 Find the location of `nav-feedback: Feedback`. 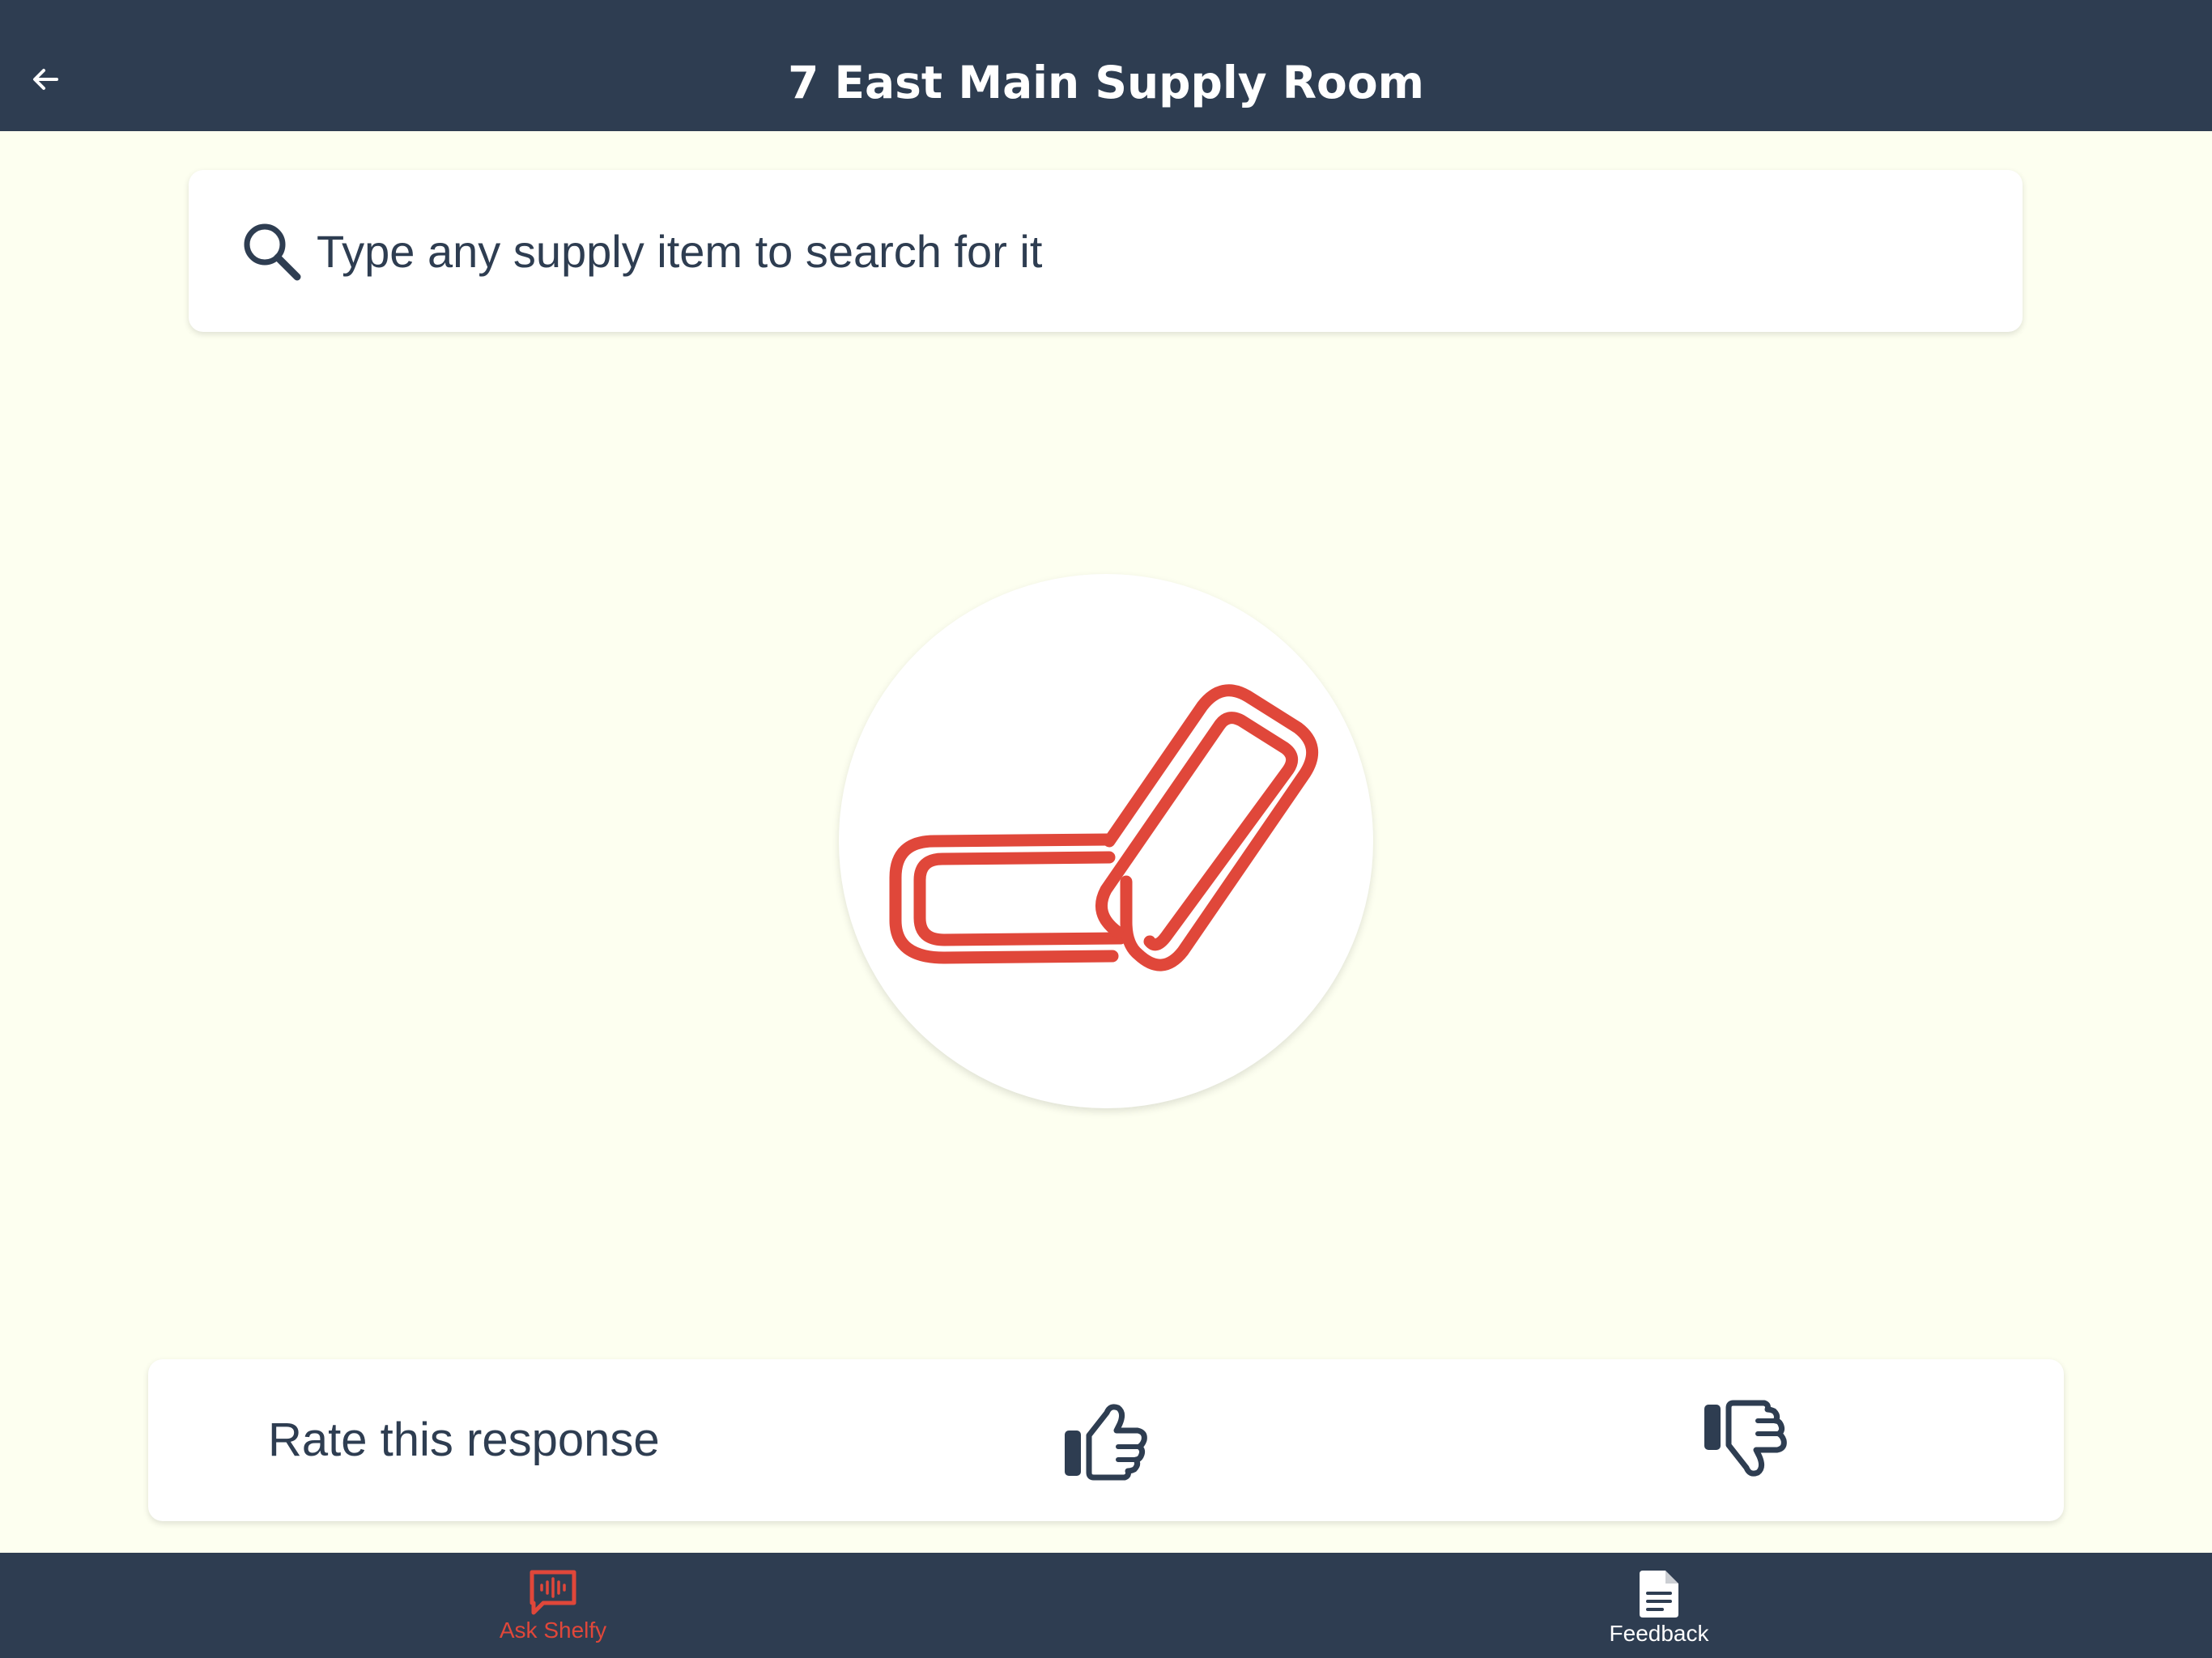

nav-feedback: Feedback is located at coordinates (1659, 1605).